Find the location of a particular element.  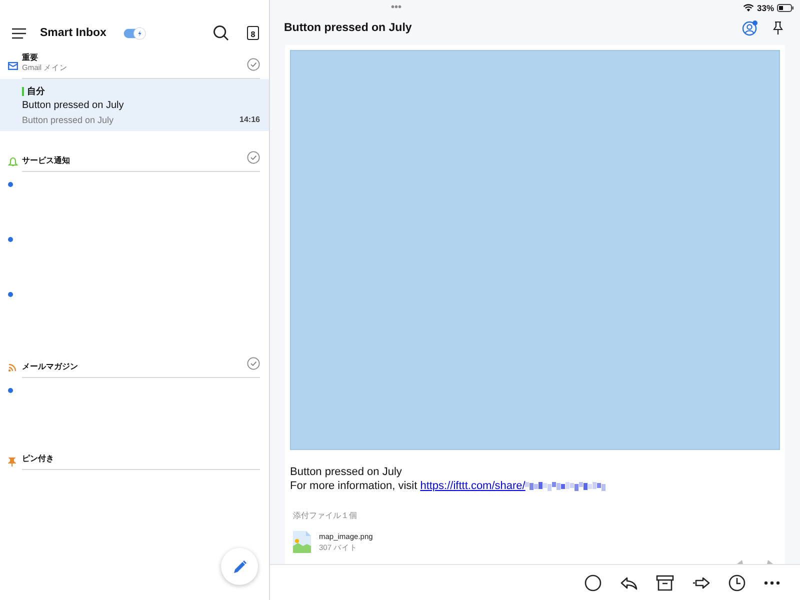

search-icon is located at coordinates (221, 33).